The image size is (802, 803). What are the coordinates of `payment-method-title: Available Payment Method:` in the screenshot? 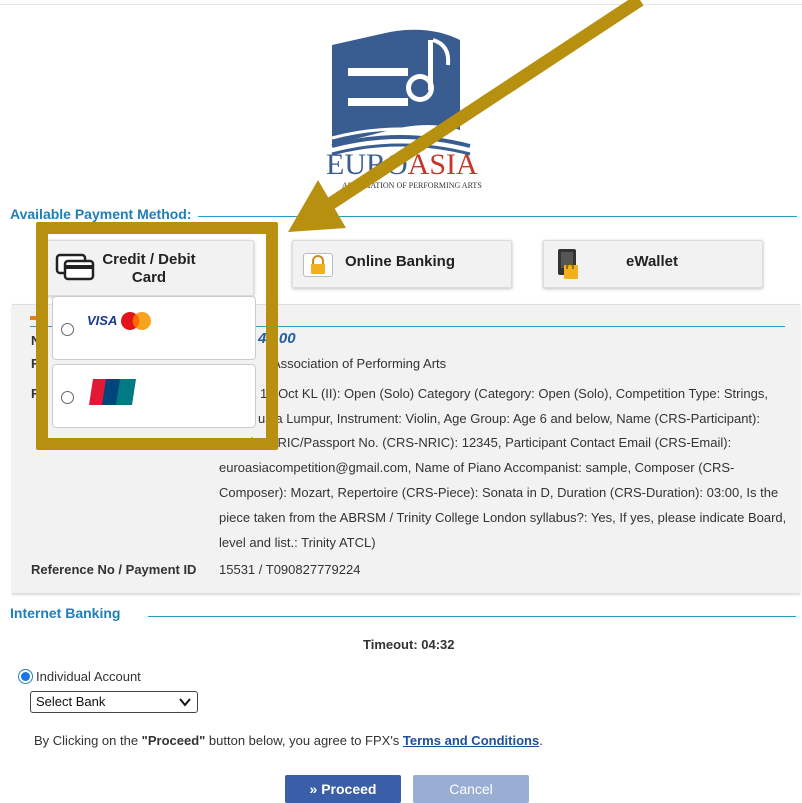 It's located at (104, 214).